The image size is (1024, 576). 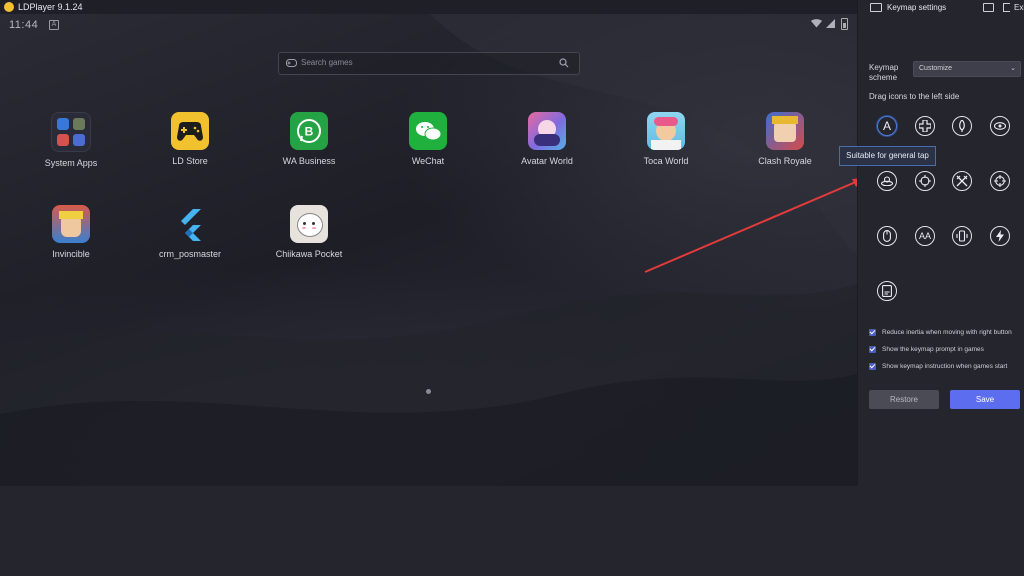 What do you see at coordinates (190, 131) in the screenshot?
I see `ld-store-gamepad-icon` at bounding box center [190, 131].